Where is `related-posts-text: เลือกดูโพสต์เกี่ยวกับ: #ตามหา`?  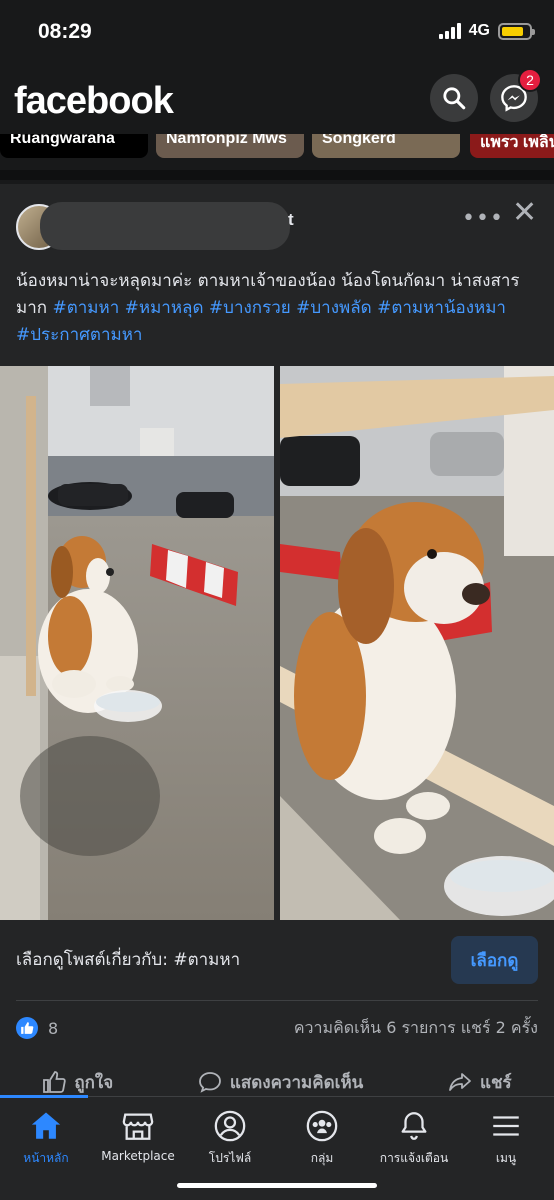 related-posts-text: เลือกดูโพสต์เกี่ยวกับ: #ตามหา is located at coordinates (128, 960).